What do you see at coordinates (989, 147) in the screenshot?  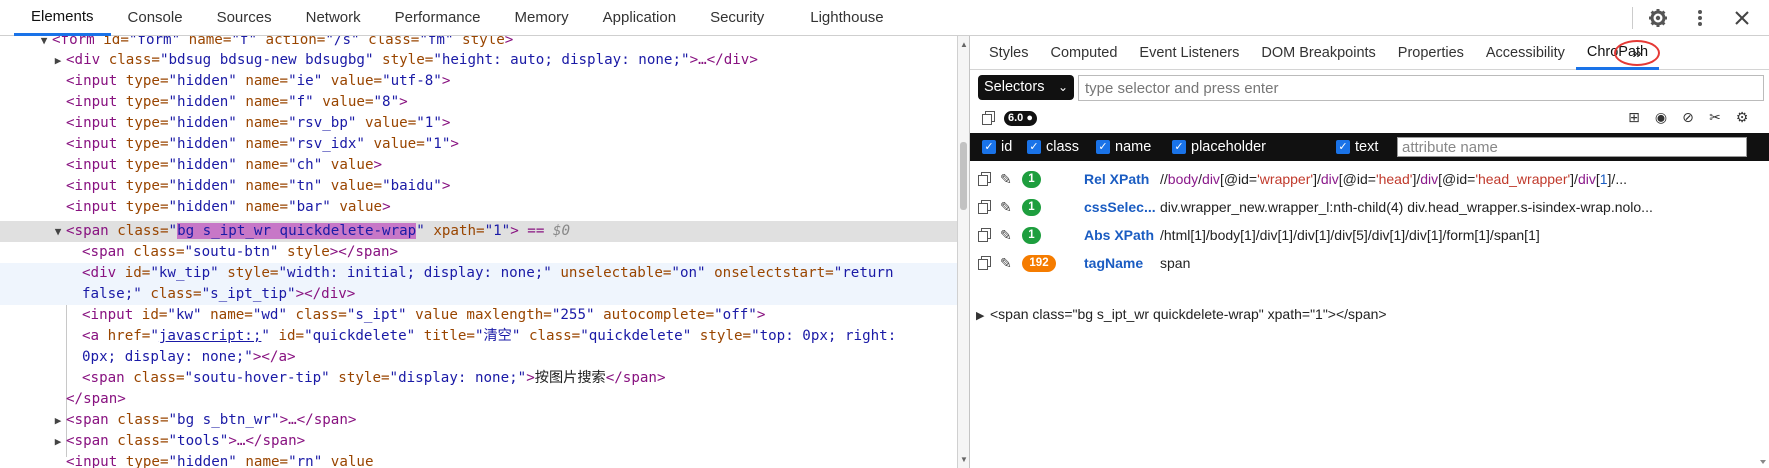 I see `check-icon: ✓` at bounding box center [989, 147].